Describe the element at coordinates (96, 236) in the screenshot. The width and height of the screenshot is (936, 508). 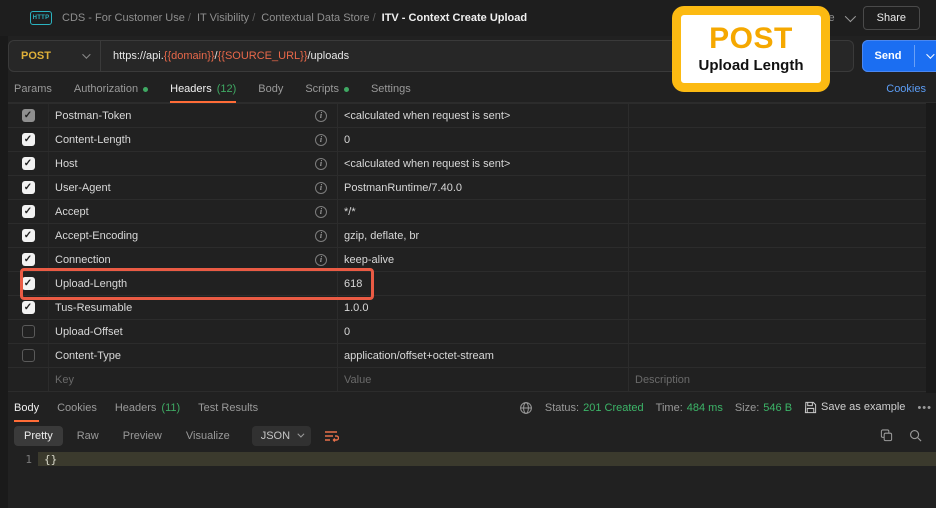
I see `header-key: Accept-Encoding` at that location.